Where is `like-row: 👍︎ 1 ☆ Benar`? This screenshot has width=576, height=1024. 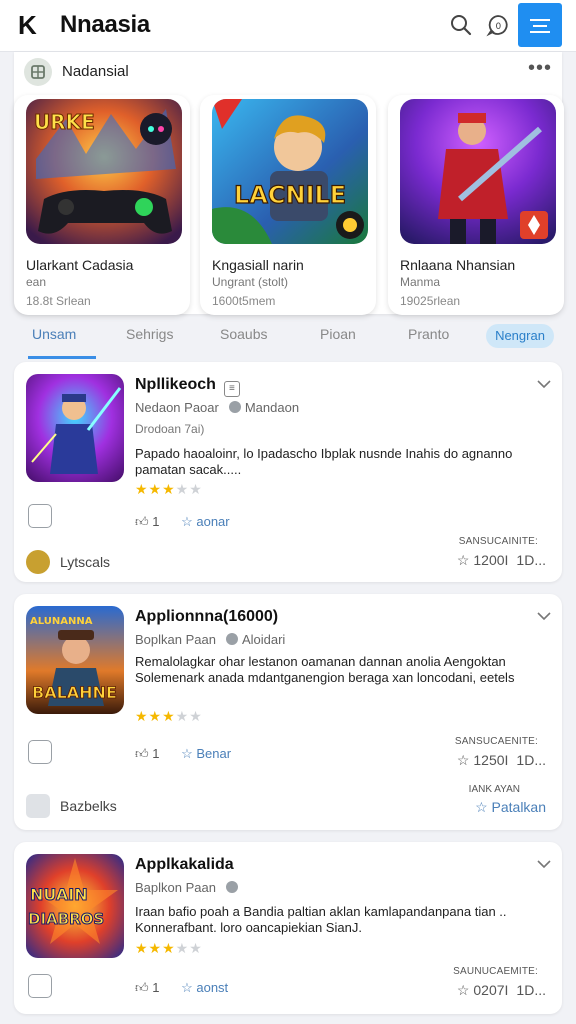
like-row: 👍︎ 1 ☆ Benar is located at coordinates (183, 753).